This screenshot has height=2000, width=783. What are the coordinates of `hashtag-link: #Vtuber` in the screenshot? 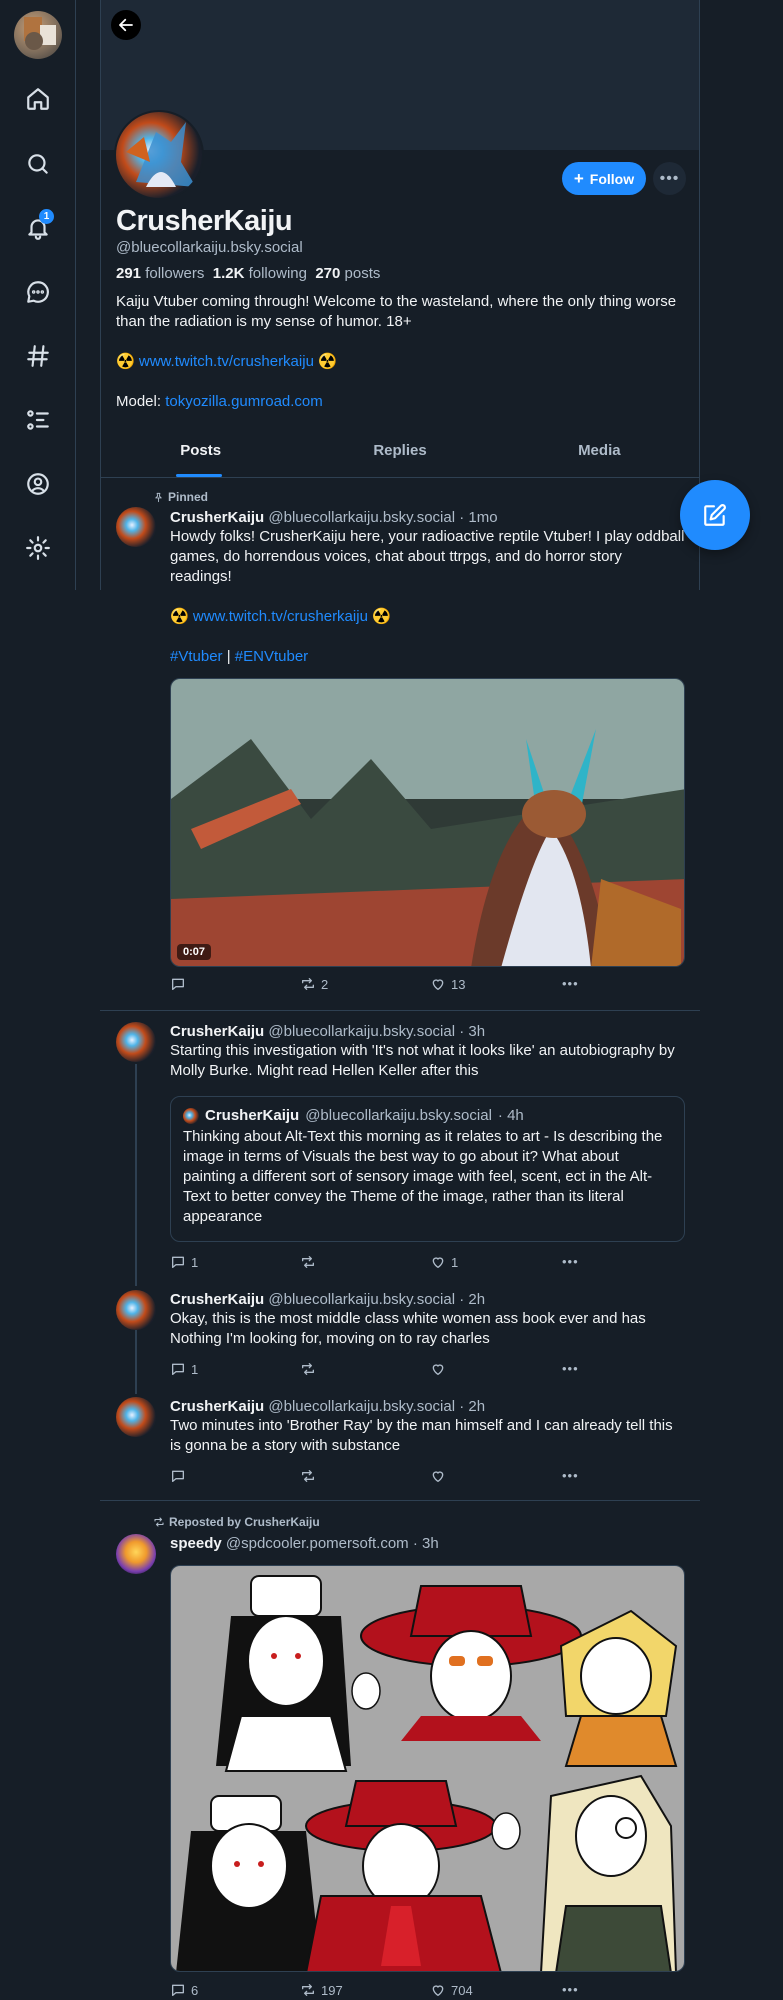 It's located at (196, 656).